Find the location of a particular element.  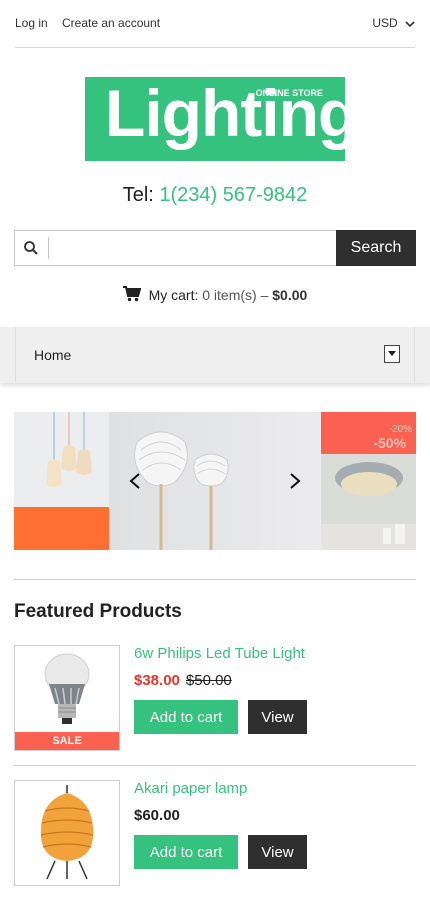

currency-selector: USD is located at coordinates (393, 23).